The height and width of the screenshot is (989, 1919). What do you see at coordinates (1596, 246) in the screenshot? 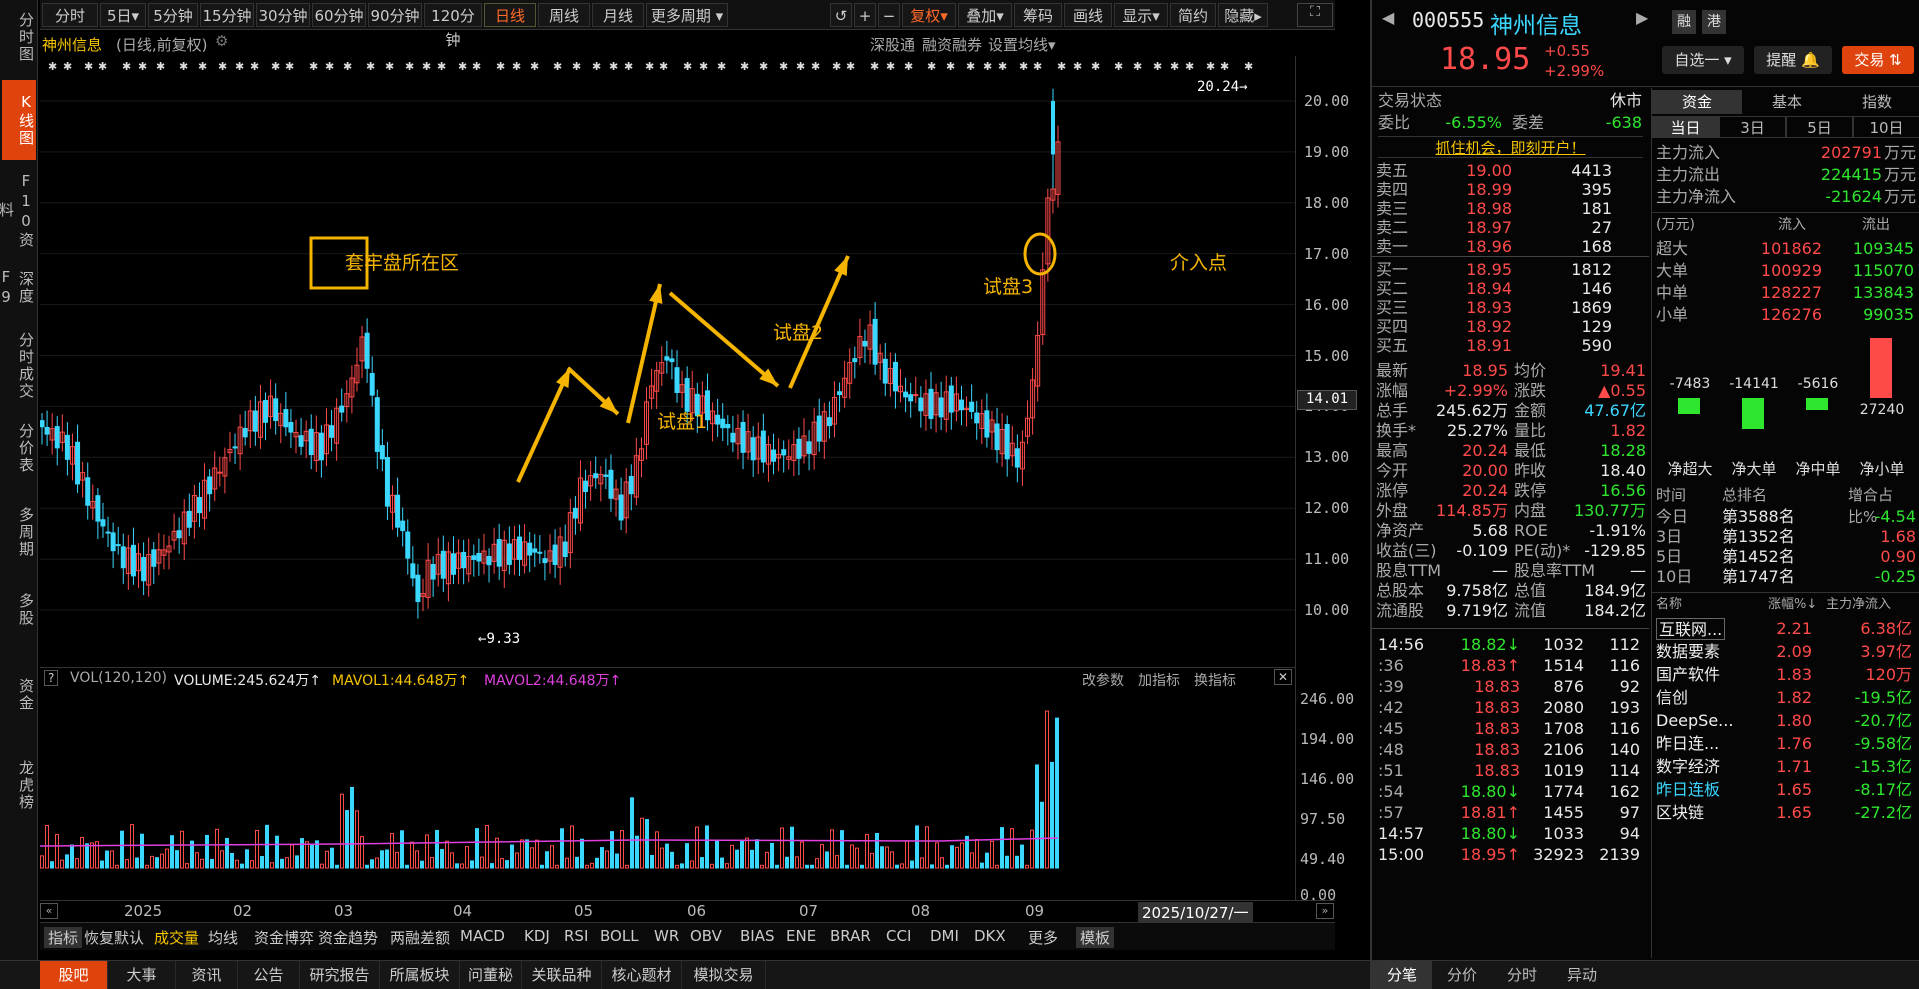
I see `ask-volume: 168` at bounding box center [1596, 246].